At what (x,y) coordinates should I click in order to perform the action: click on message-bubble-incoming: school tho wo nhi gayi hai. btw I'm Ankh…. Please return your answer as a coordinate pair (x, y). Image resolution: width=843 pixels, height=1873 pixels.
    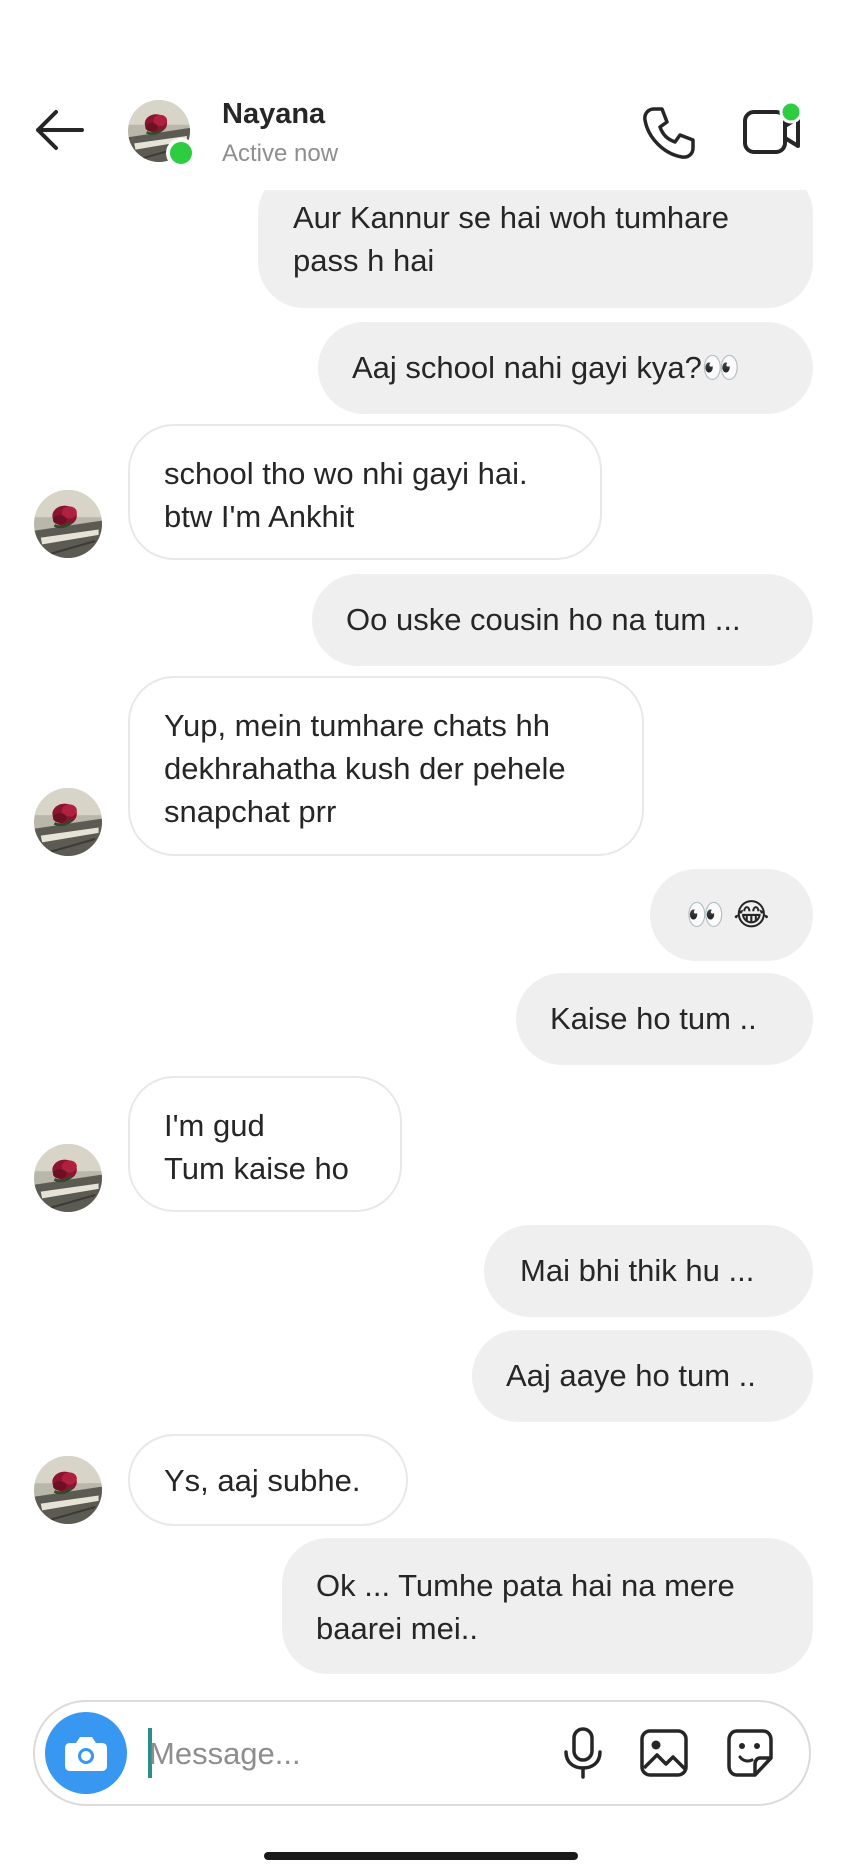
    Looking at the image, I should click on (365, 492).